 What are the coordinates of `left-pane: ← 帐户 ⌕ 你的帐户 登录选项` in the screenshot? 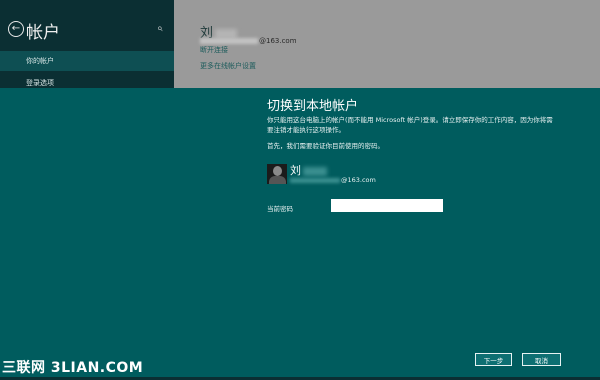 It's located at (87, 44).